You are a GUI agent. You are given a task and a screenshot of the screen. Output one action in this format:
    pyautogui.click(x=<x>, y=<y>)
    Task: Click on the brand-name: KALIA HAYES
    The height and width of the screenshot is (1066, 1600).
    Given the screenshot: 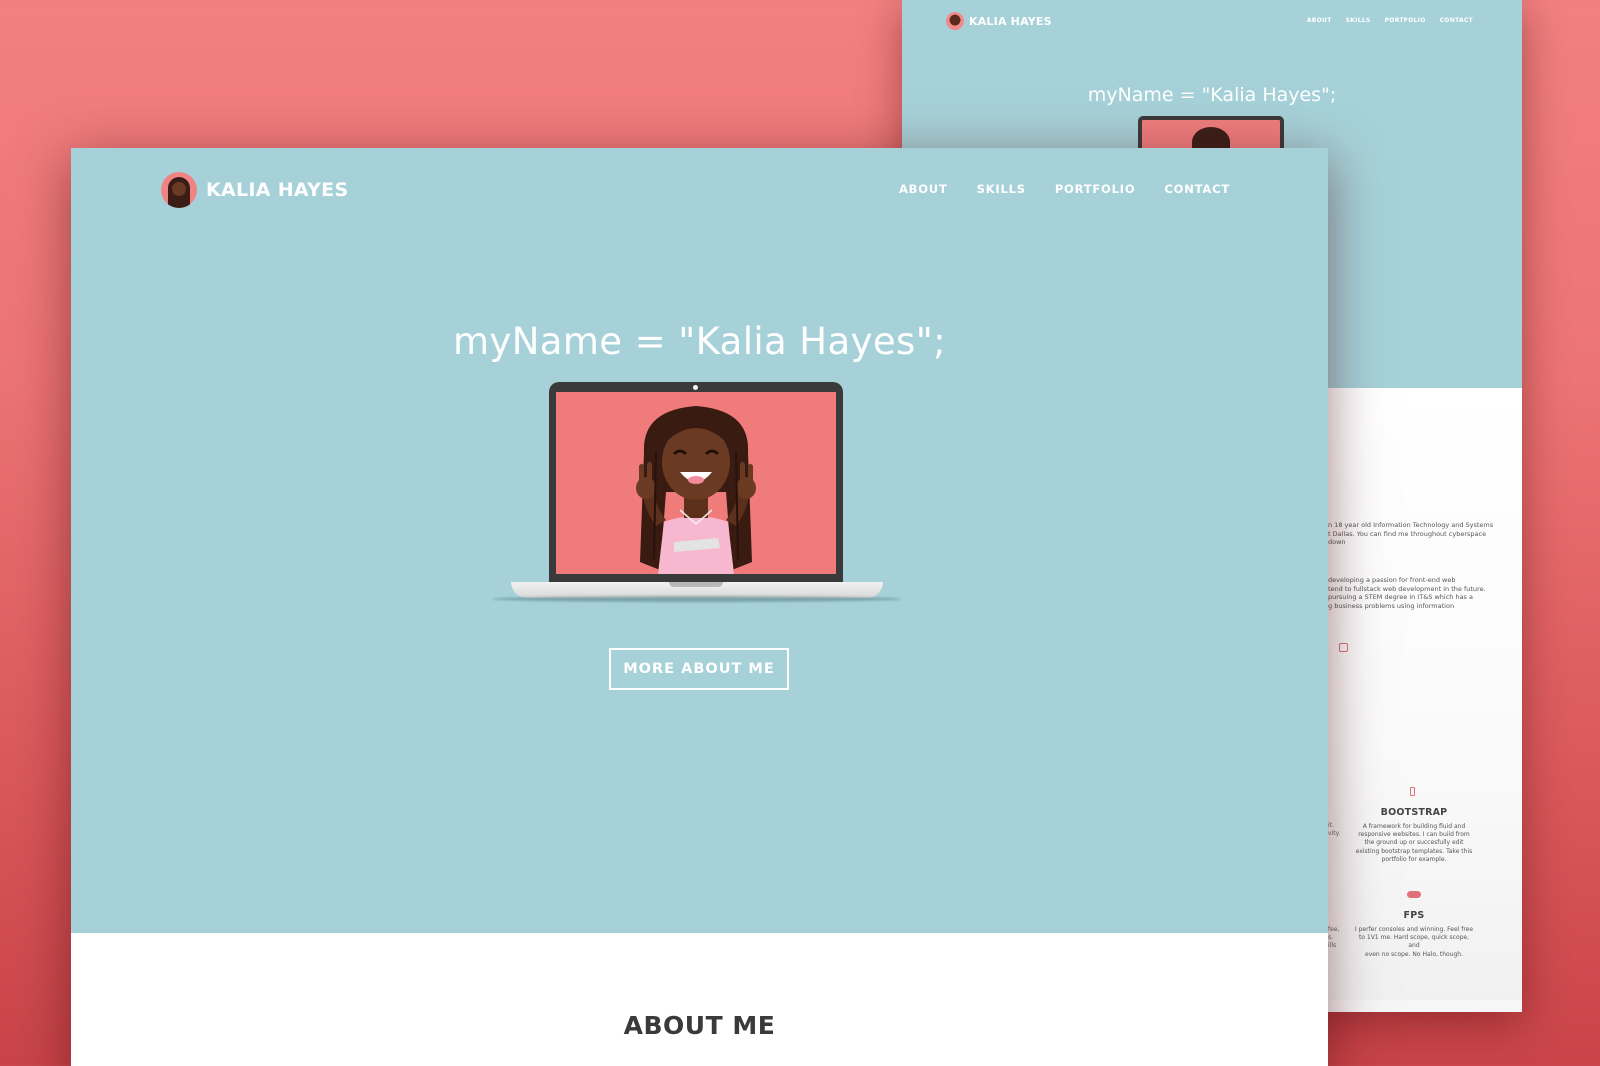 What is the action you would take?
    pyautogui.click(x=277, y=190)
    